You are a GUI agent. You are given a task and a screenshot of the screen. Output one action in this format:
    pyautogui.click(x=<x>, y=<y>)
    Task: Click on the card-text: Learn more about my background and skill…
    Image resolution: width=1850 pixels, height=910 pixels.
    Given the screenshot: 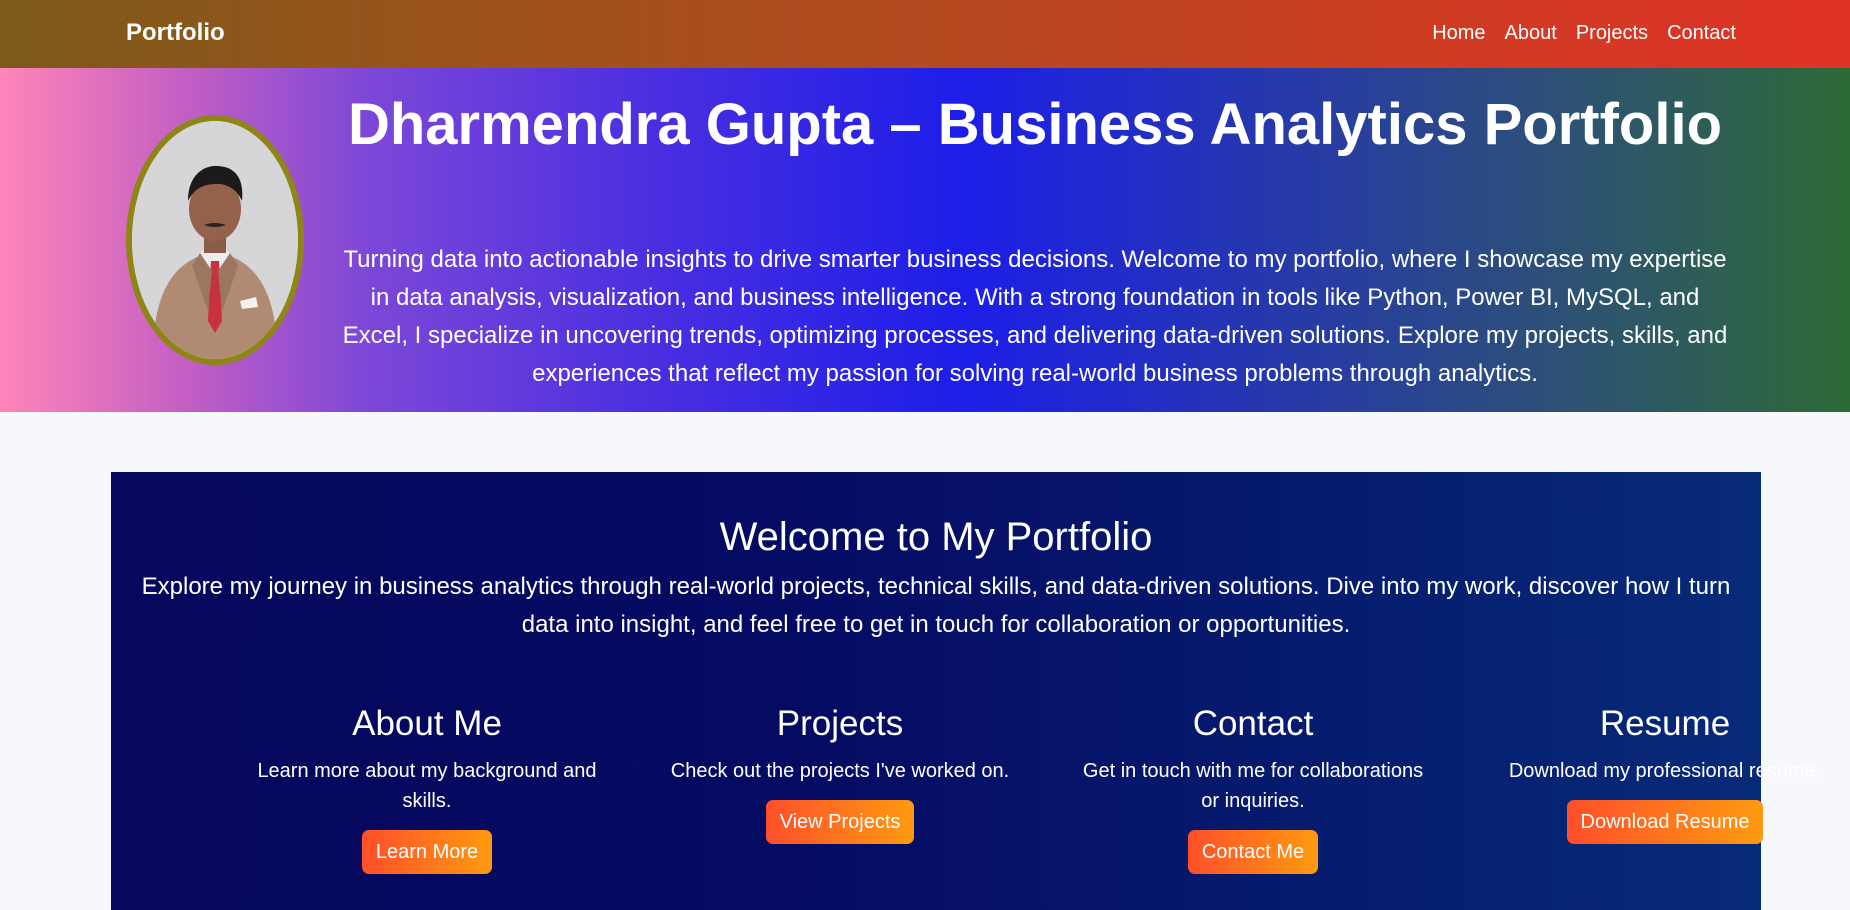 What is the action you would take?
    pyautogui.click(x=427, y=786)
    